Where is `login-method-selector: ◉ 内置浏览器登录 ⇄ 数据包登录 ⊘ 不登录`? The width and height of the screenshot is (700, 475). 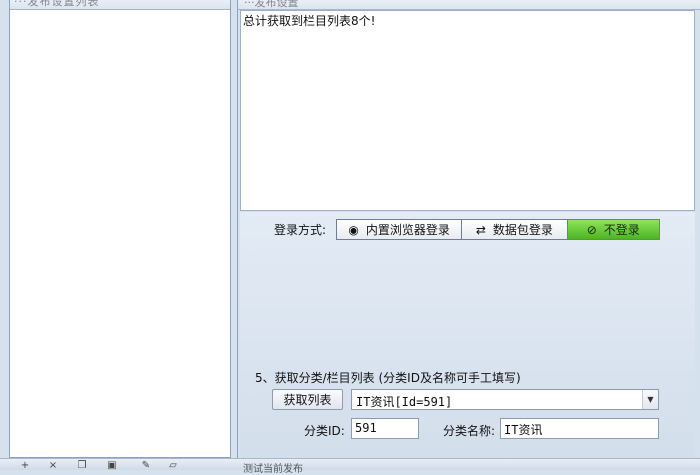 login-method-selector: ◉ 内置浏览器登录 ⇄ 数据包登录 ⊘ 不登录 is located at coordinates (498, 229).